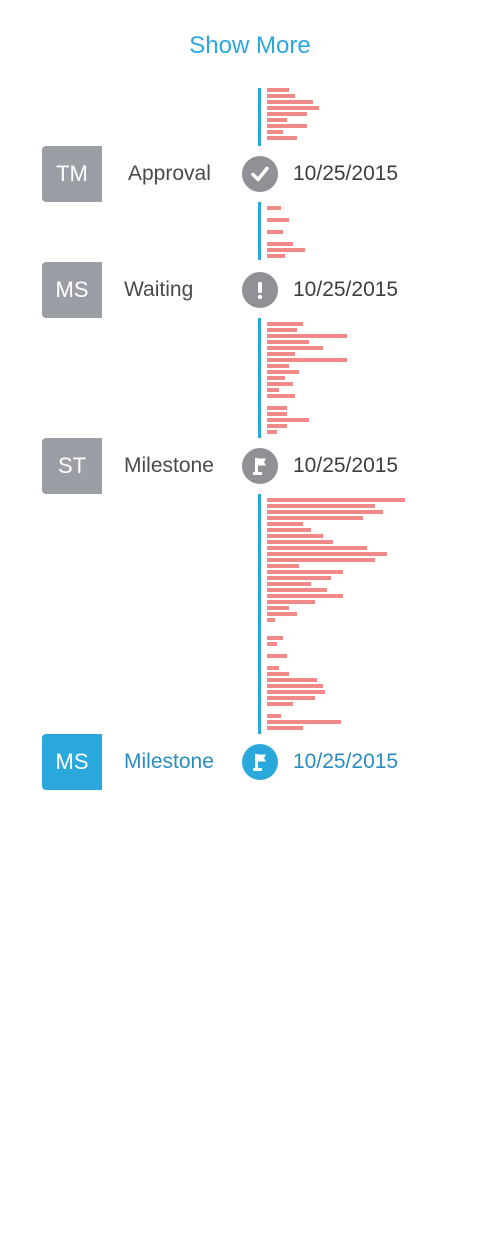  What do you see at coordinates (260, 290) in the screenshot?
I see `exclamation-icon` at bounding box center [260, 290].